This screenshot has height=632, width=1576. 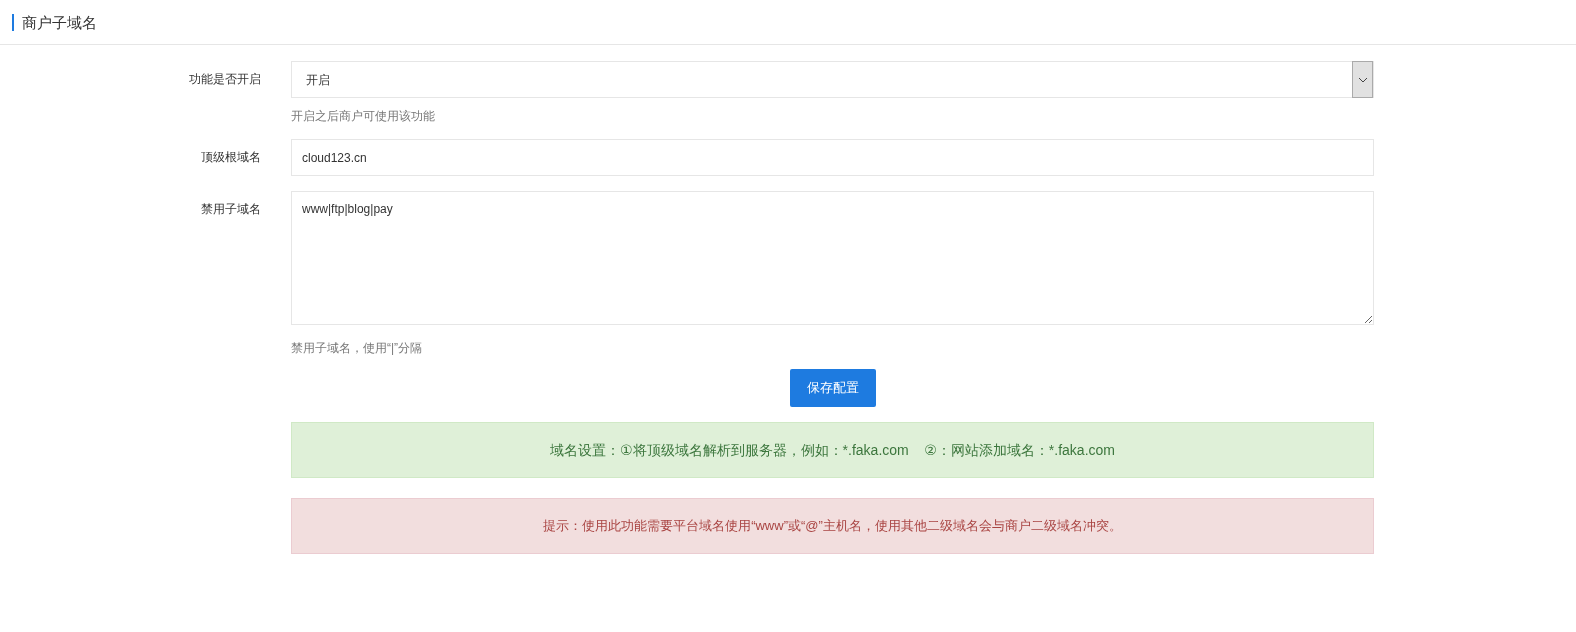 What do you see at coordinates (832, 258) in the screenshot?
I see `textarea-field: www|ftp|blog|pay` at bounding box center [832, 258].